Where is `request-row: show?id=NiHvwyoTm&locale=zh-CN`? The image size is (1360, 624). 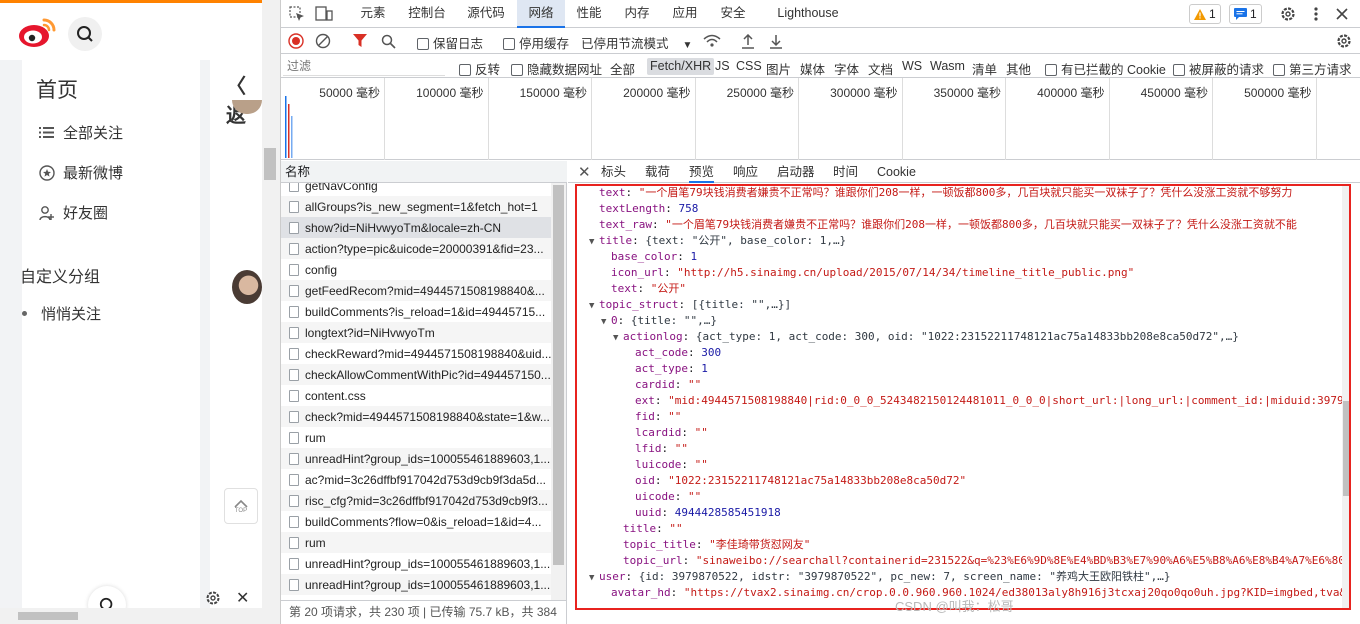 request-row: show?id=NiHvwyoTm&locale=zh-CN is located at coordinates (416, 227).